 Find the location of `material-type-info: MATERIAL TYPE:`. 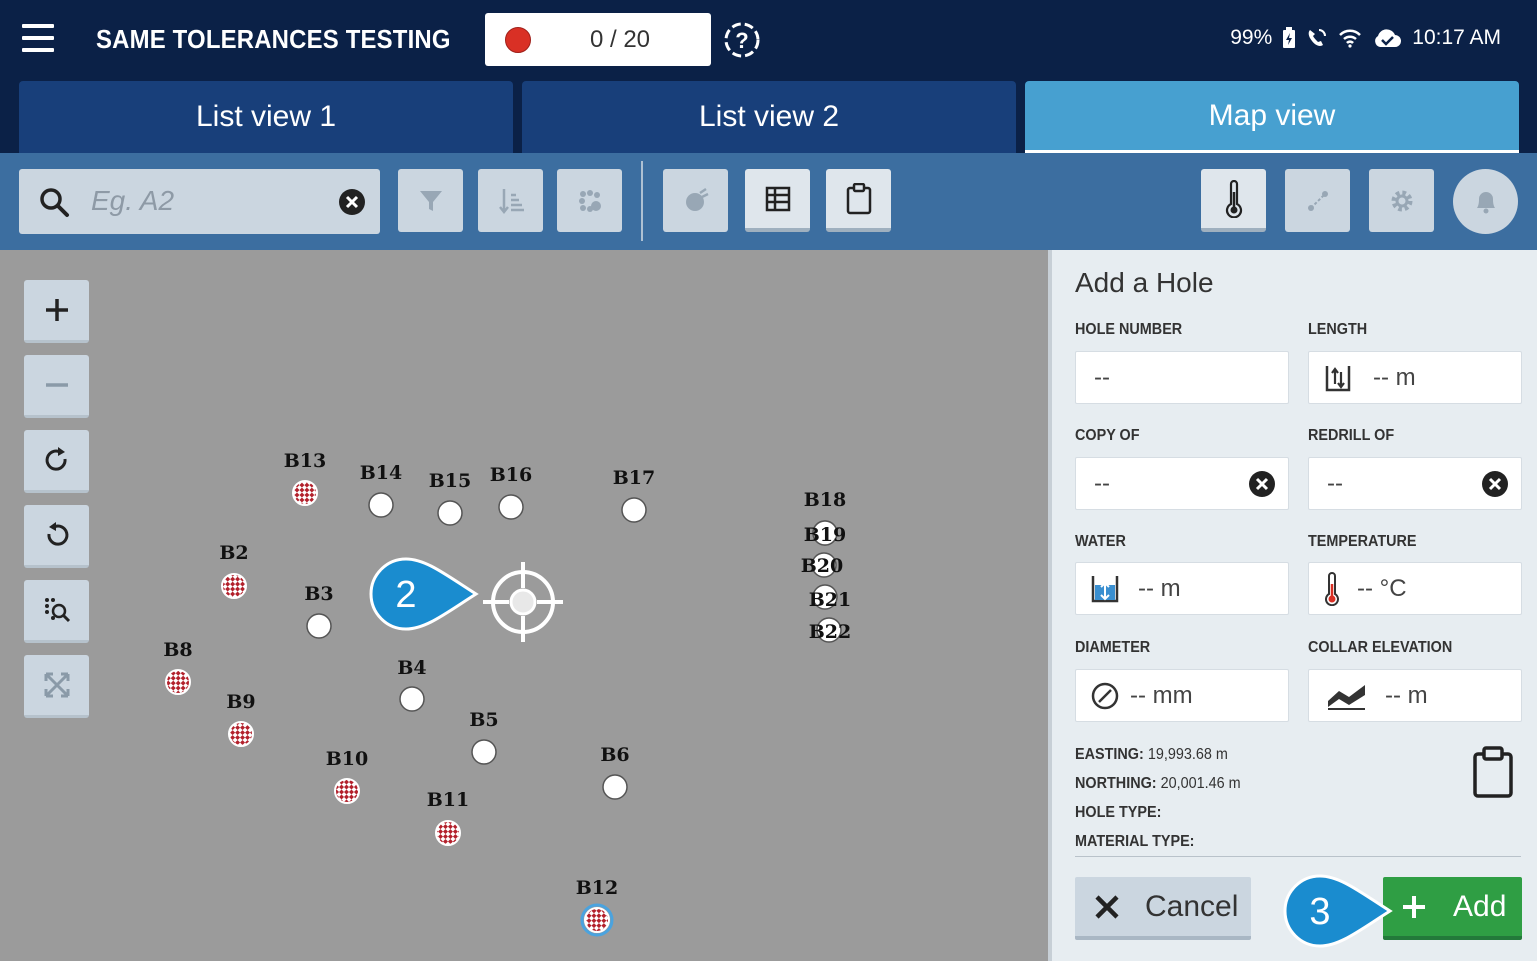

material-type-info: MATERIAL TYPE: is located at coordinates (1134, 842).